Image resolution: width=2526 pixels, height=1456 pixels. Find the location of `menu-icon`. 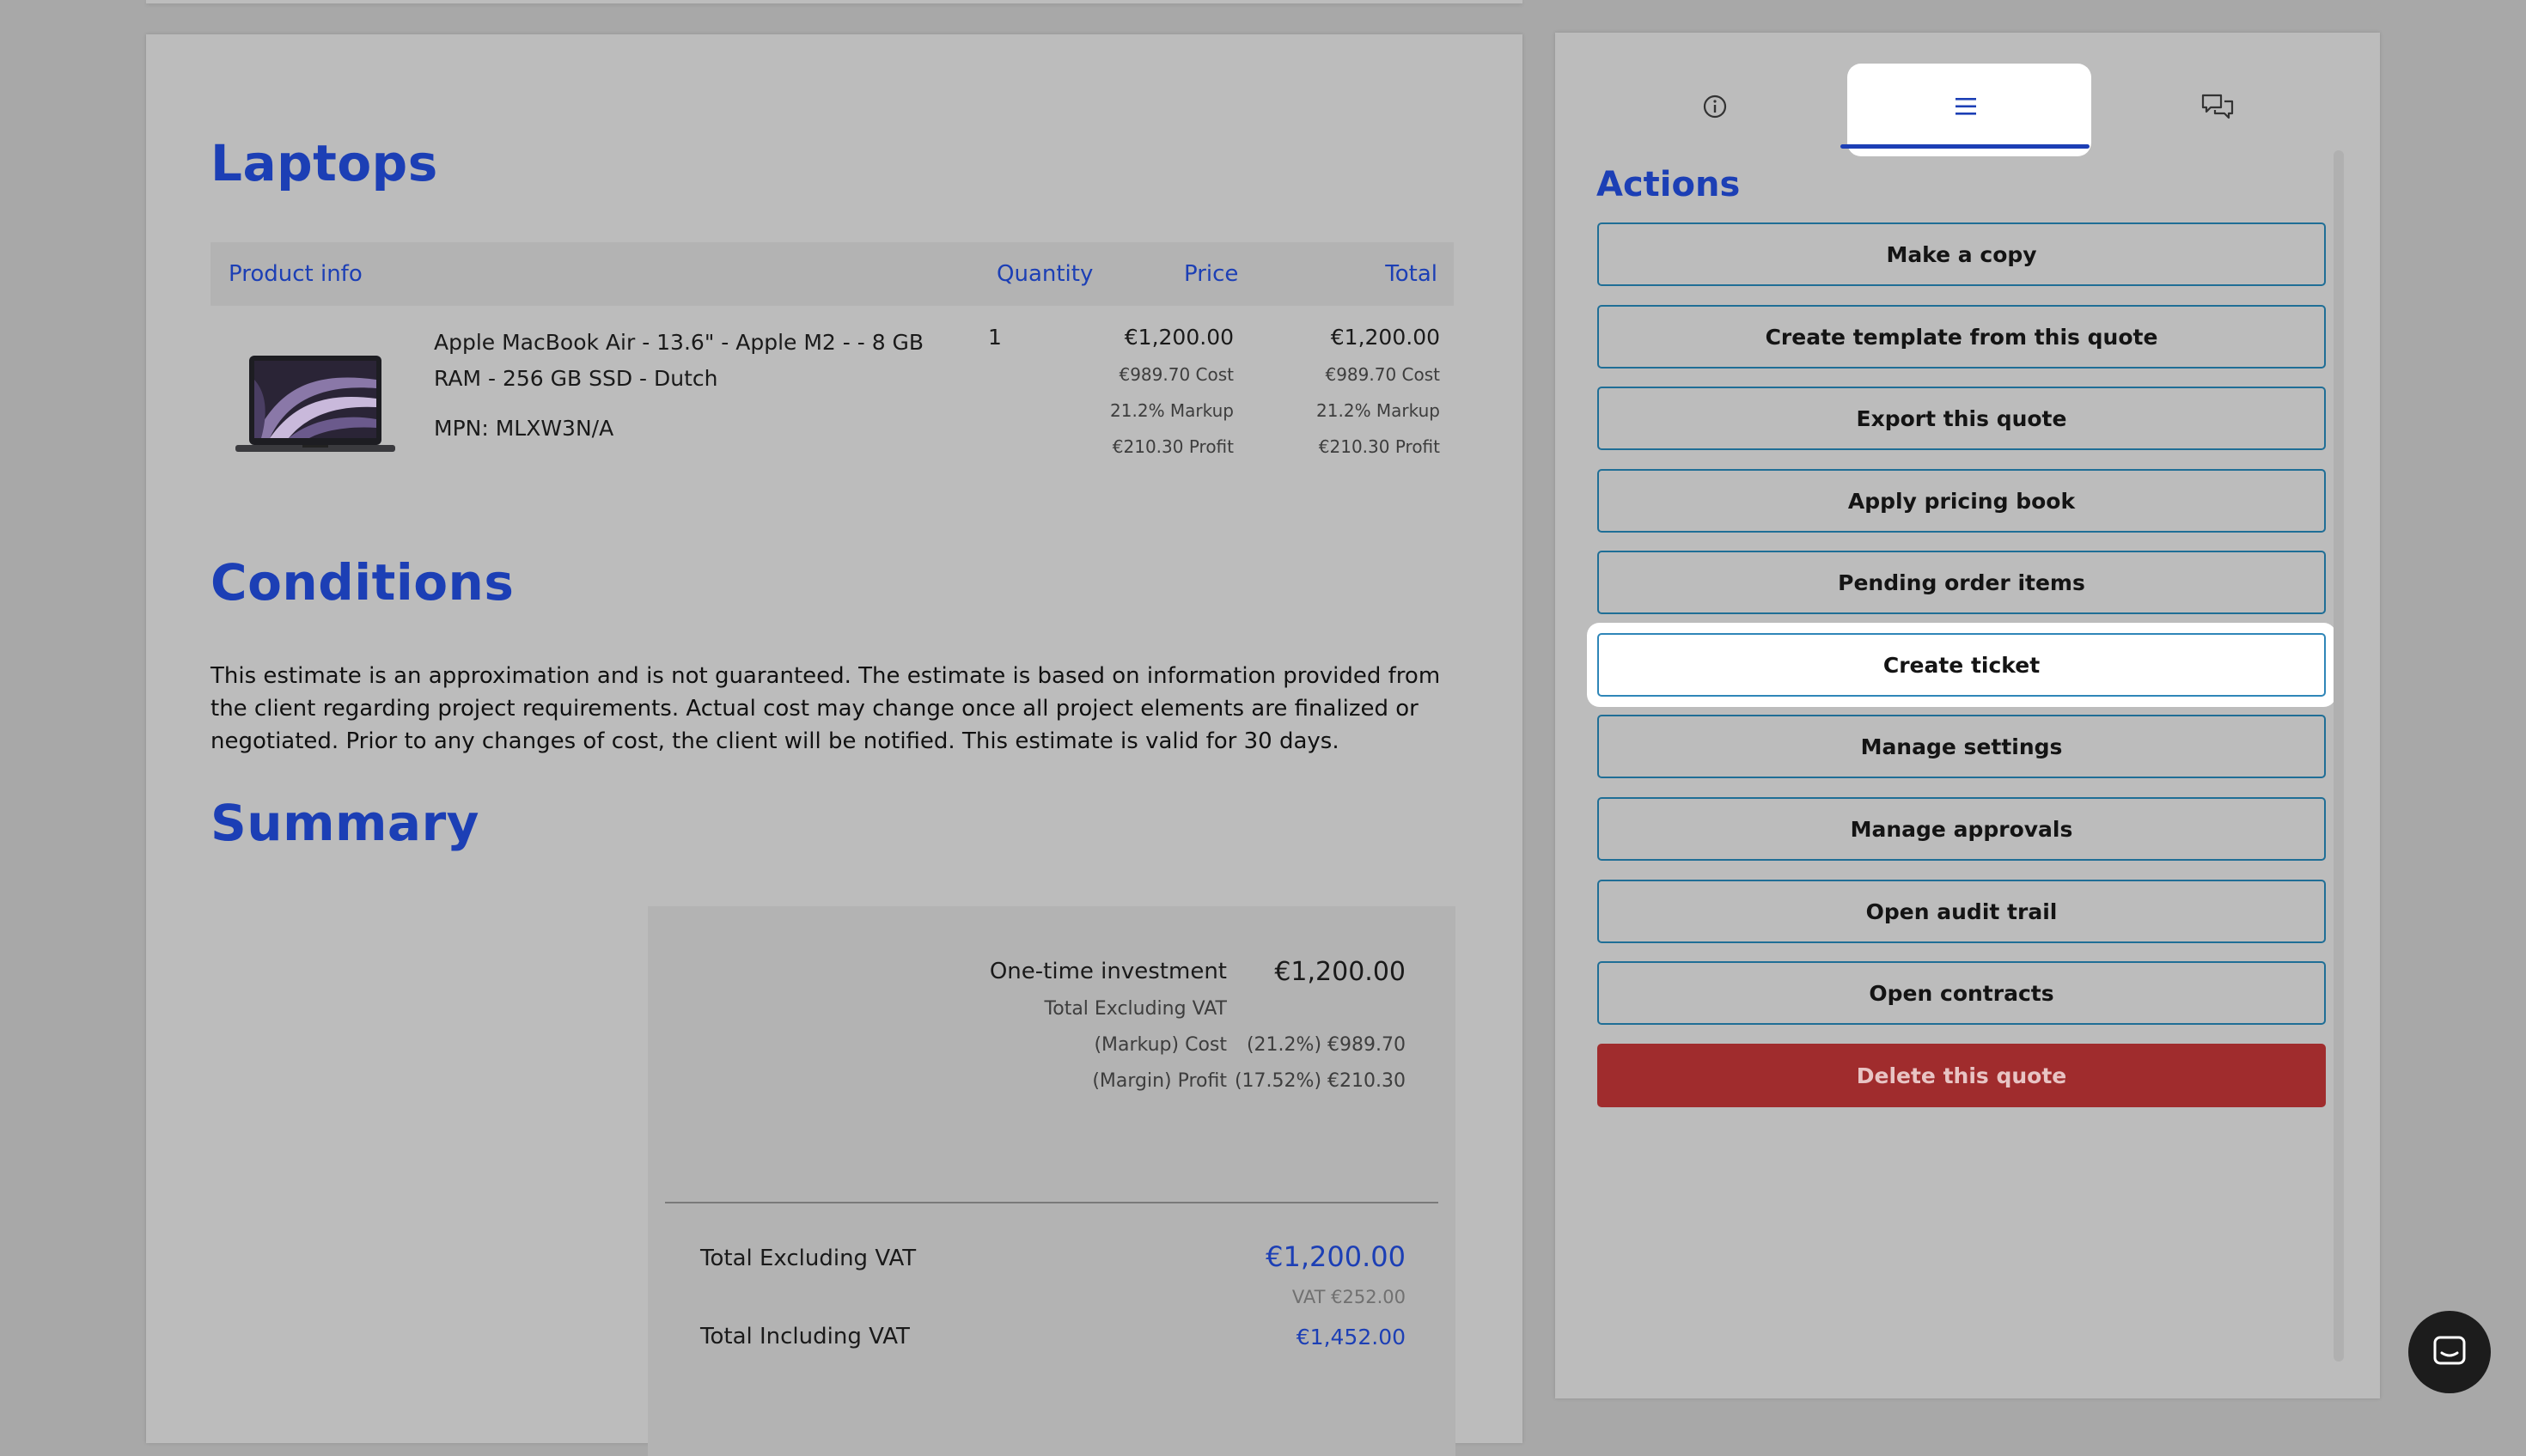

menu-icon is located at coordinates (1966, 106).